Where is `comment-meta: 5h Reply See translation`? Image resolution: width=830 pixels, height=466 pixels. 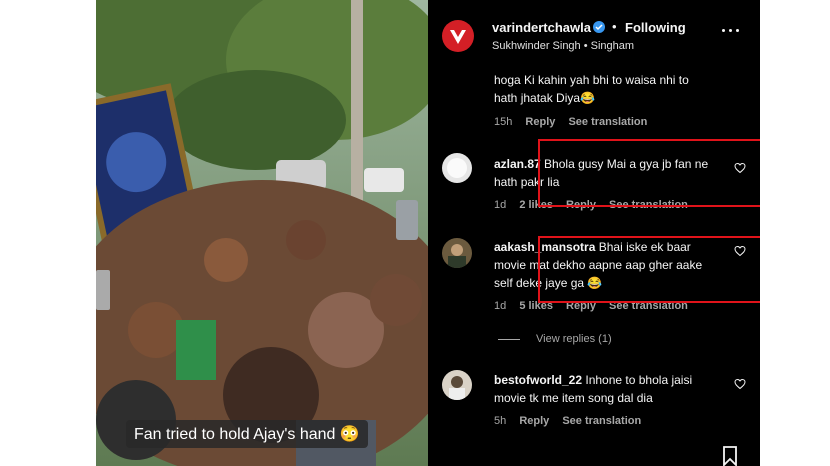
comment-meta: 5h Reply See translation is located at coordinates (572, 421).